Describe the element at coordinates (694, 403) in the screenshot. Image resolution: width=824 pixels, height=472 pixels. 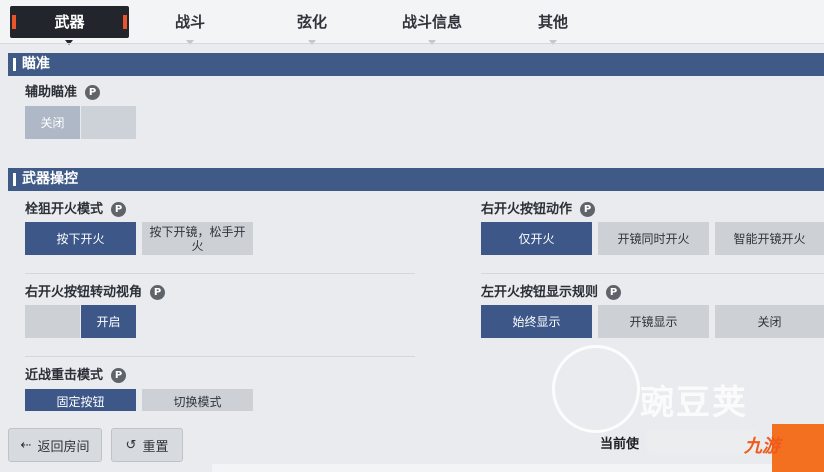
I see `watermark-text: 豌豆荚` at that location.